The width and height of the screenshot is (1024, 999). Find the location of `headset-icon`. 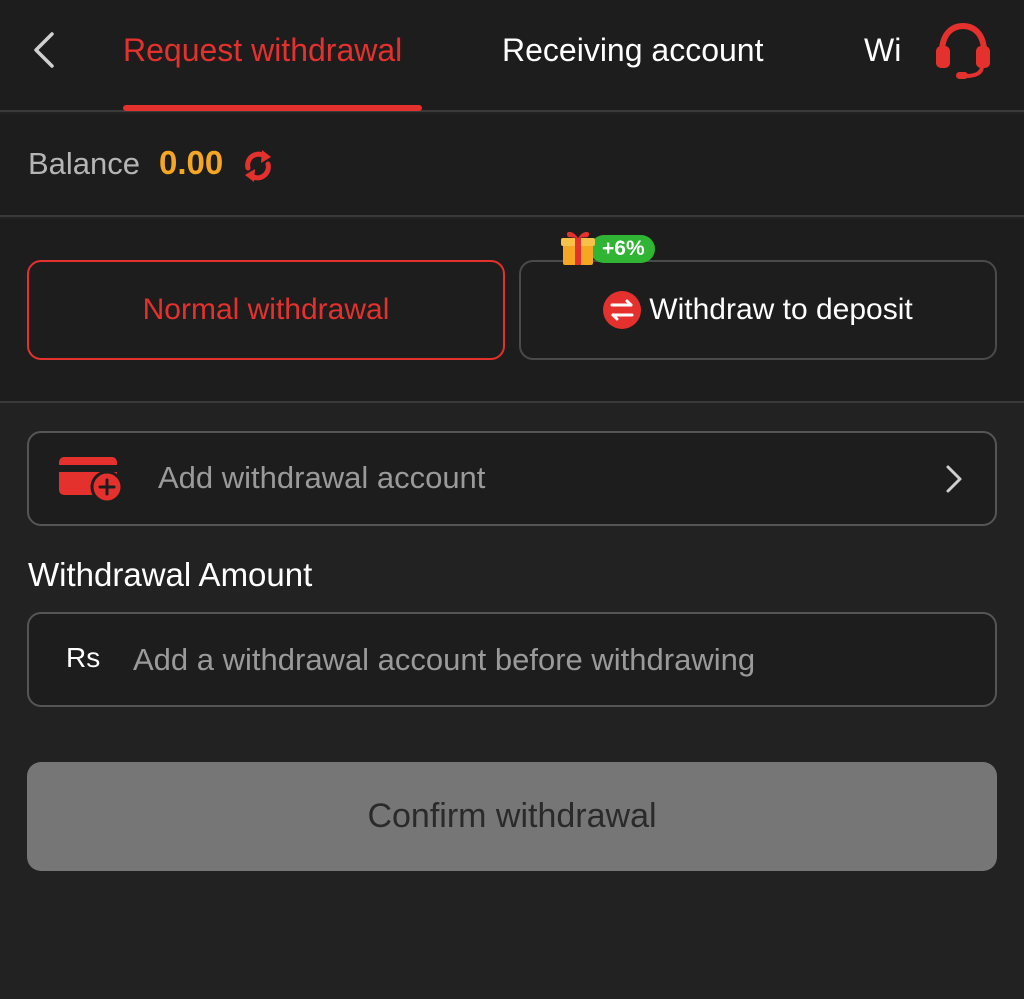

headset-icon is located at coordinates (963, 50).